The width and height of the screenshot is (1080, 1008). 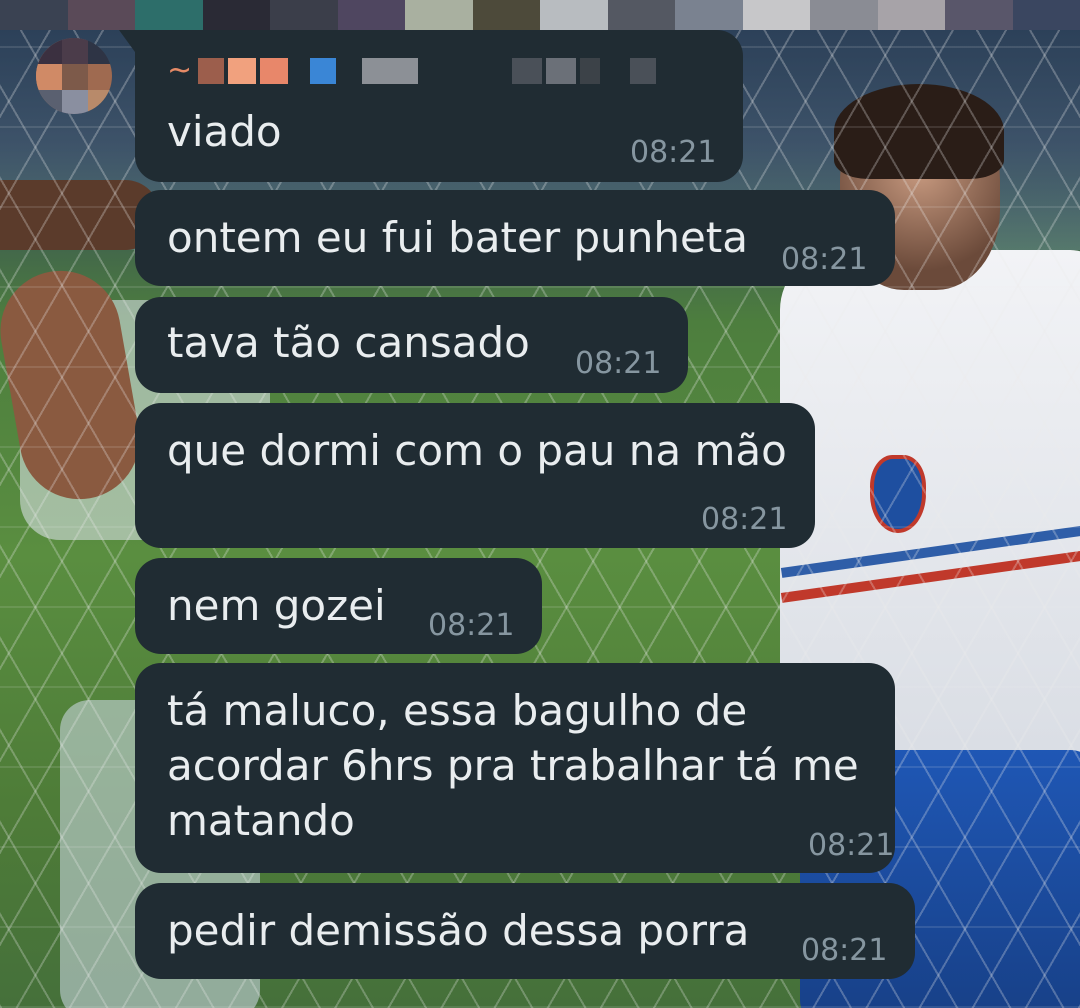 What do you see at coordinates (127, 41) in the screenshot?
I see `bubble-tail` at bounding box center [127, 41].